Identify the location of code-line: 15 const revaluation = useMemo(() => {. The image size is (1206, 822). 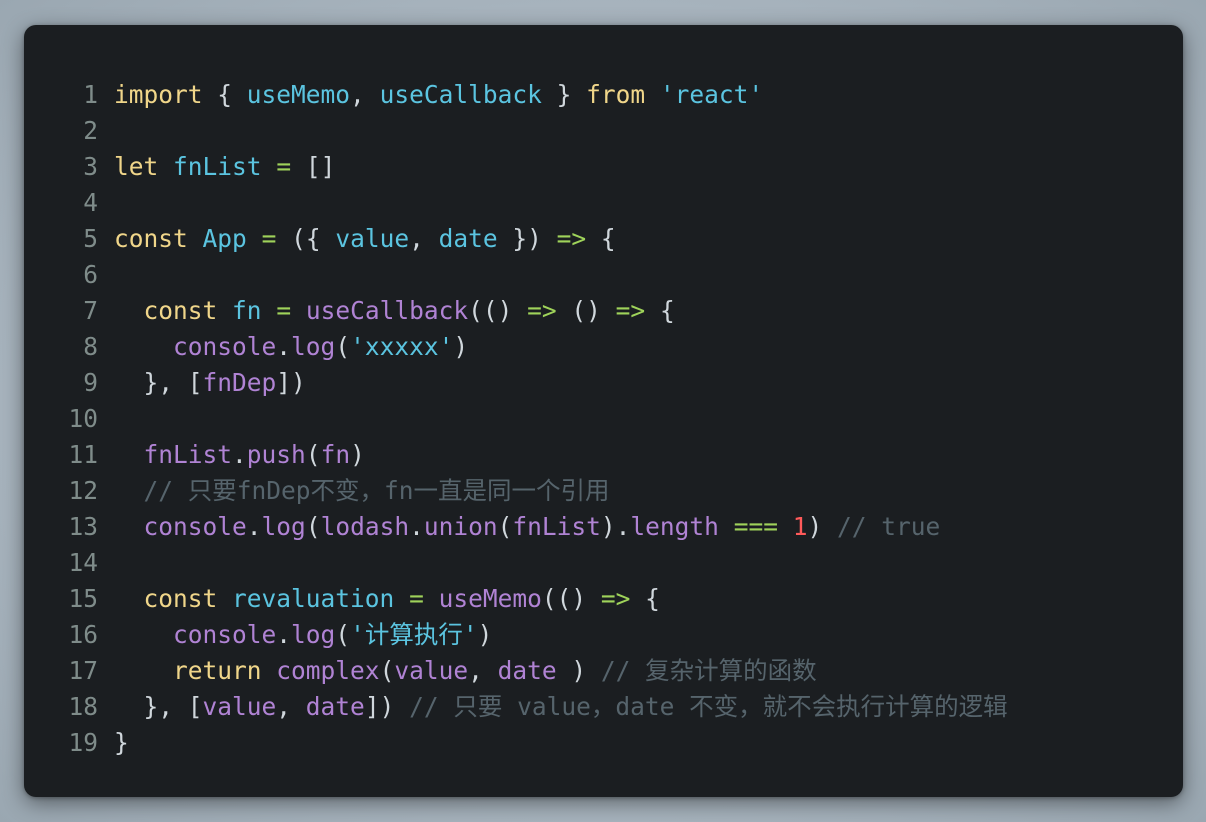
(516, 599).